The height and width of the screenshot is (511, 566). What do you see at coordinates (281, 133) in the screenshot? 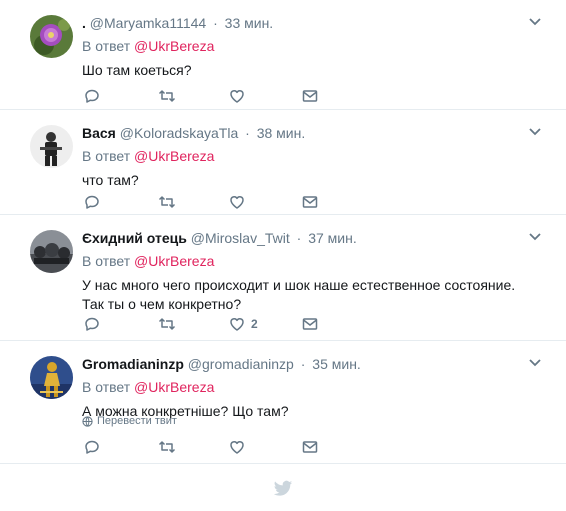
I see `timestamp: 38 мин.` at bounding box center [281, 133].